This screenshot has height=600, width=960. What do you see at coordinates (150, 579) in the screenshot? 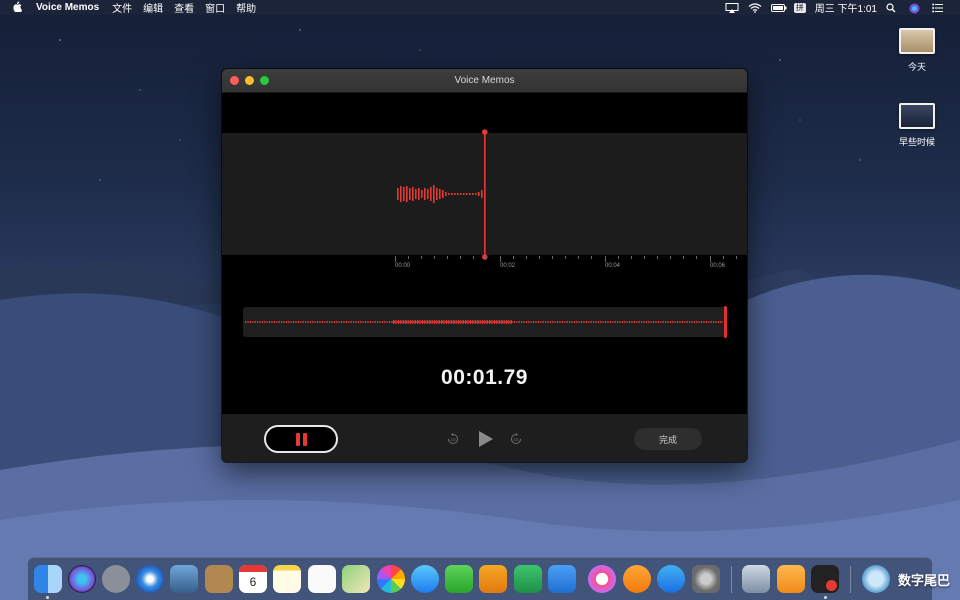
I see `safari-icon` at bounding box center [150, 579].